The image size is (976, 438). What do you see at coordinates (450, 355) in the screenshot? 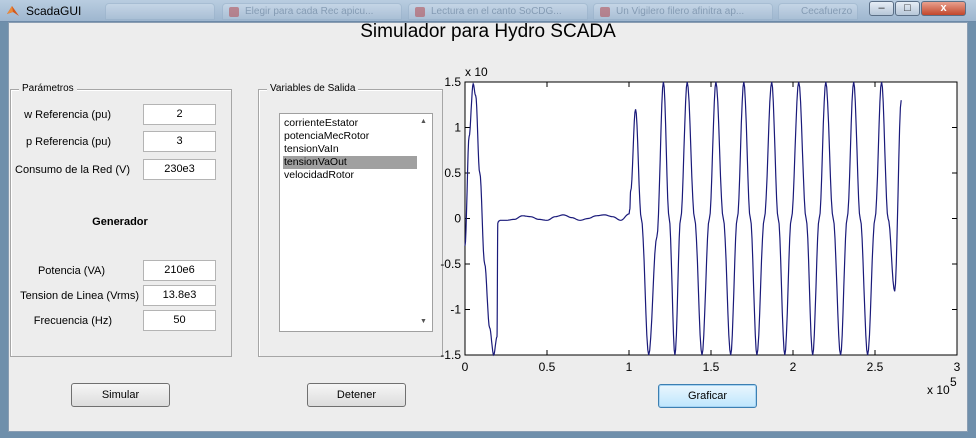
I see `y-tick-label: -1.5` at bounding box center [450, 355].